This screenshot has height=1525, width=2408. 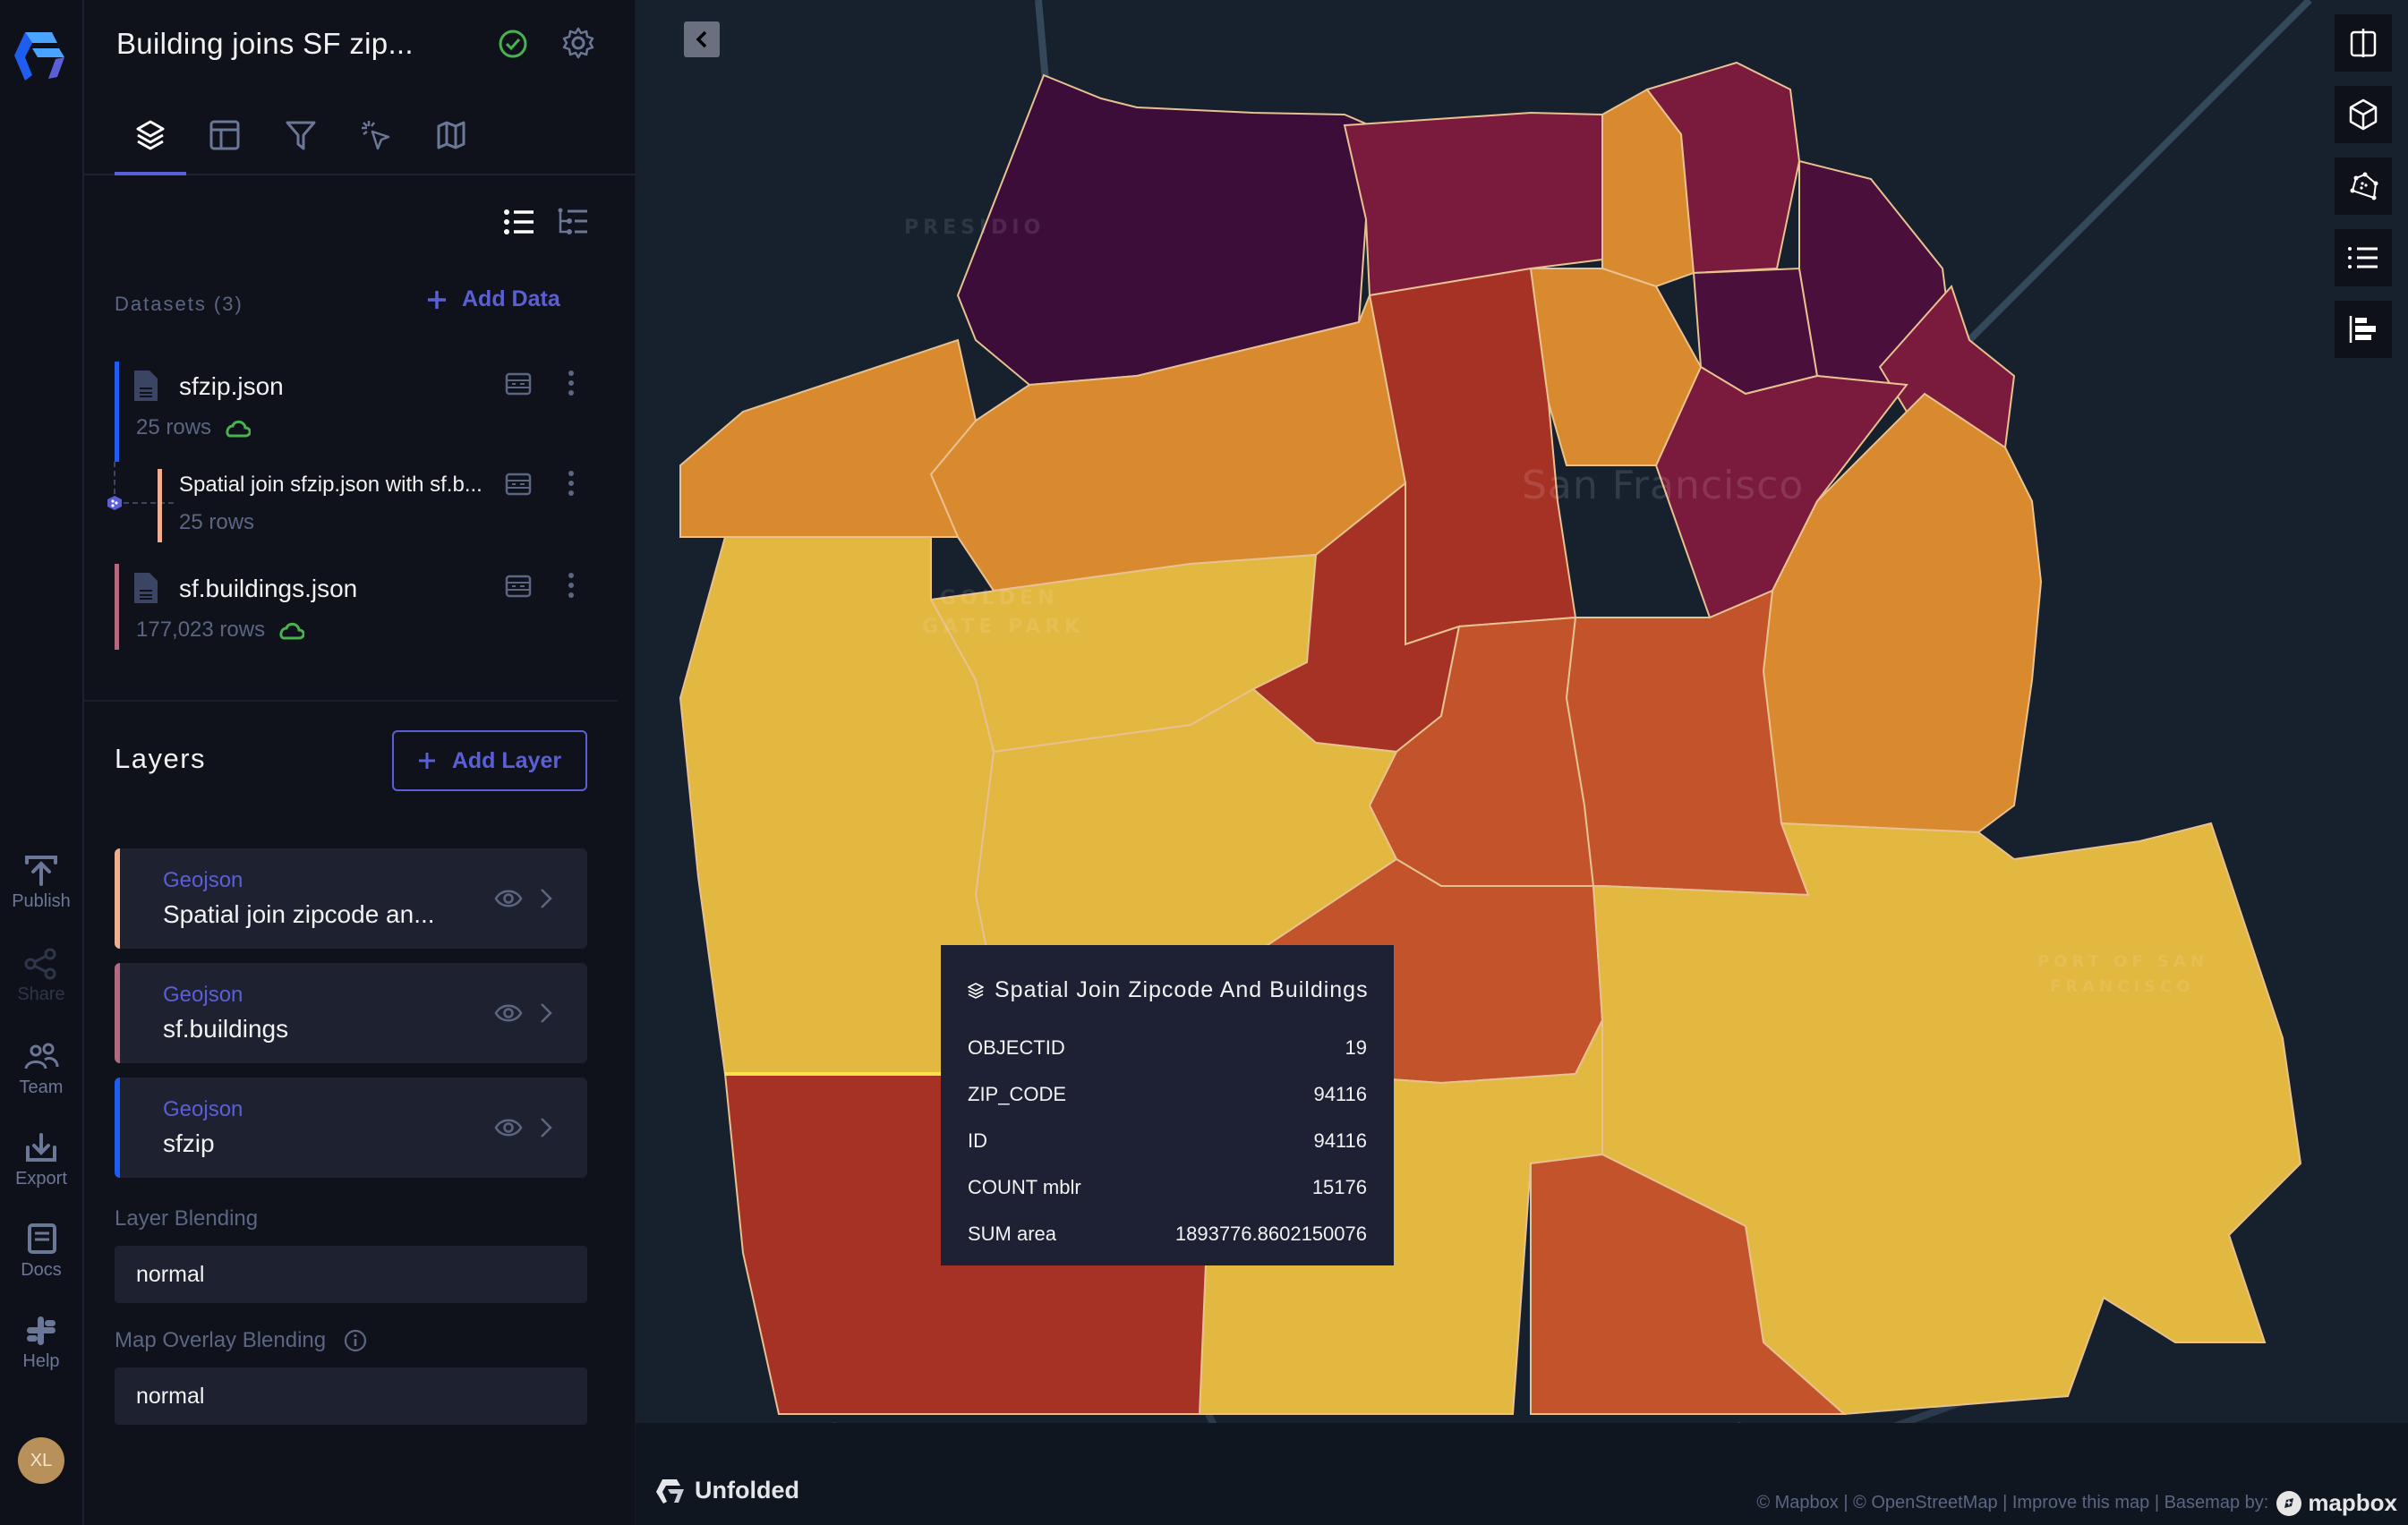 What do you see at coordinates (1270, 1234) in the screenshot?
I see `tooltip-value: 1893776.8602150076` at bounding box center [1270, 1234].